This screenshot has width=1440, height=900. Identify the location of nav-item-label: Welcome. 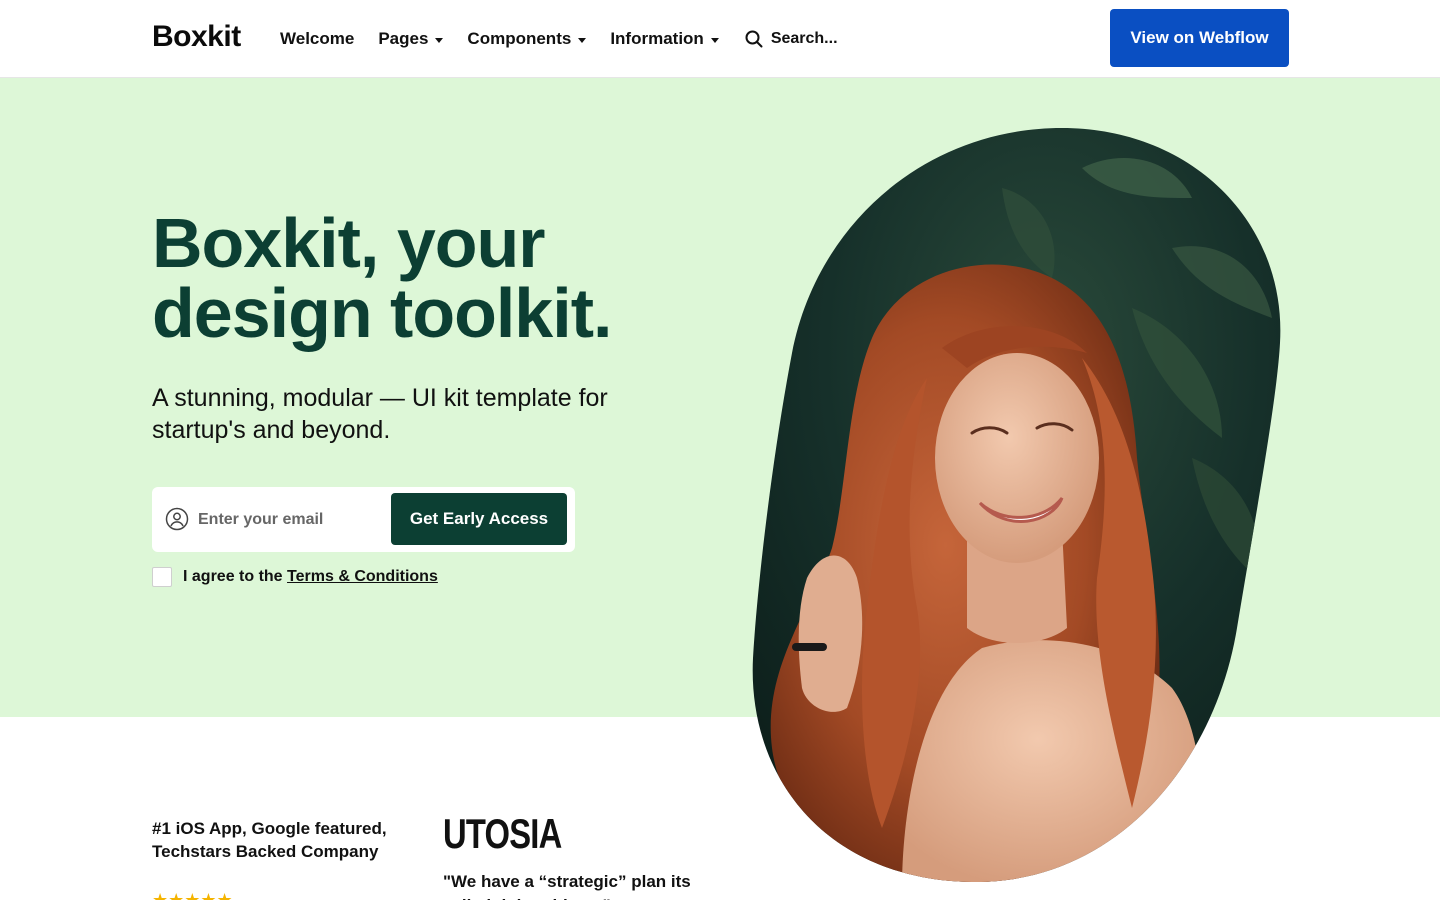
(317, 38).